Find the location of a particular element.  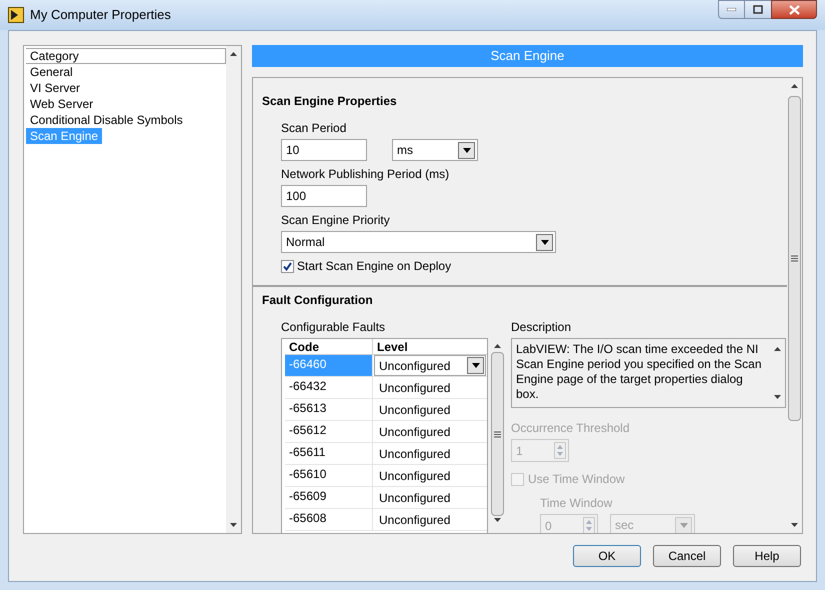

field-label: Occurrence Threshold is located at coordinates (570, 428).